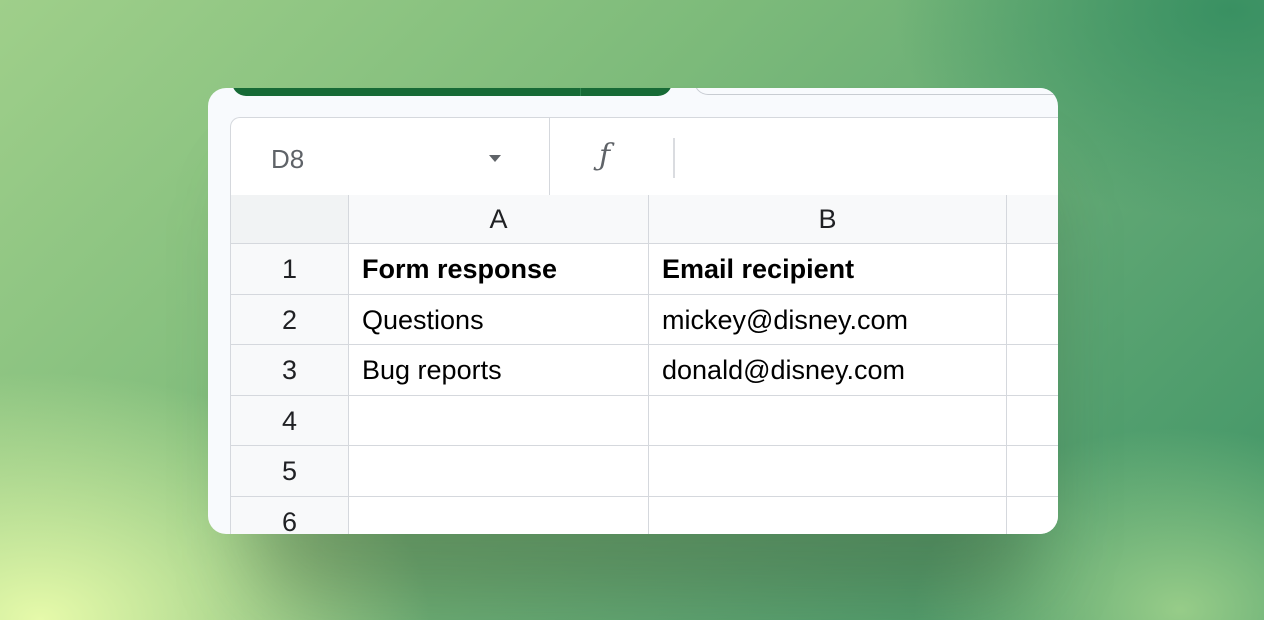  What do you see at coordinates (452, 92) in the screenshot?
I see `toolbar-tab-active` at bounding box center [452, 92].